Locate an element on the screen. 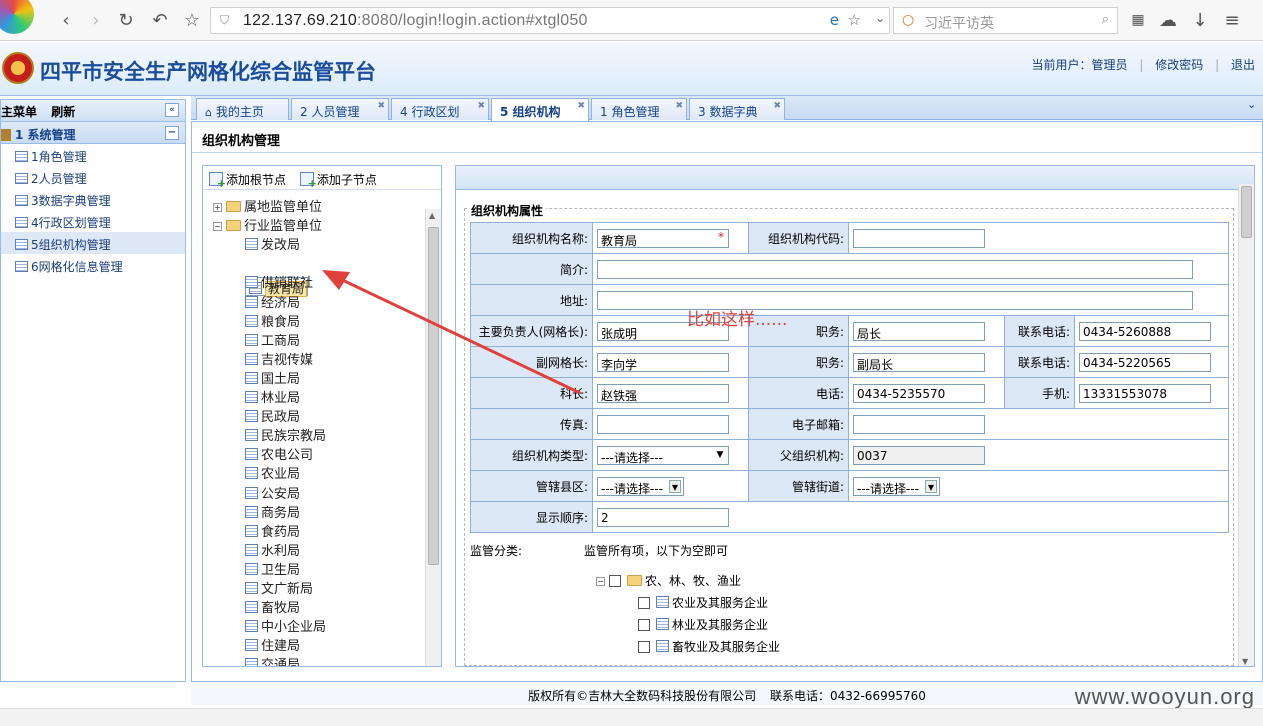 The image size is (1263, 726). change-password-link: 修改密码 is located at coordinates (1179, 65).